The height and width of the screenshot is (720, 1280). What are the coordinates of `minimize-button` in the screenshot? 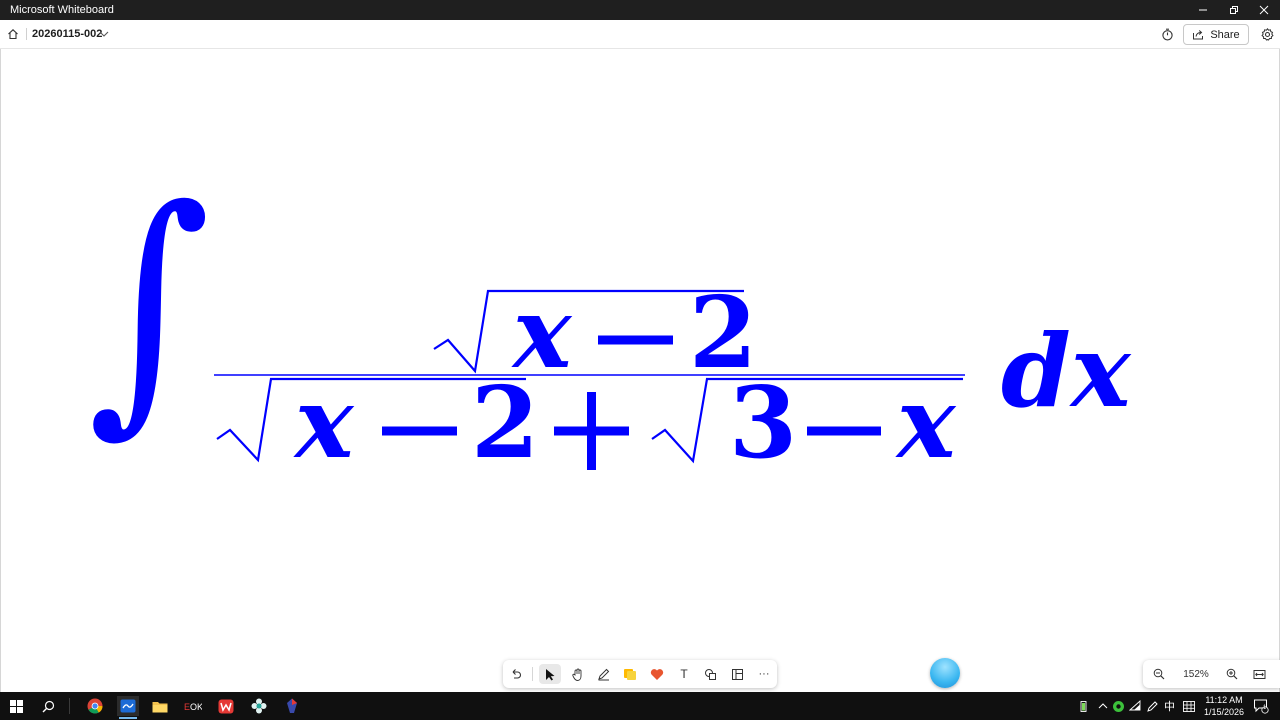 It's located at (1203, 10).